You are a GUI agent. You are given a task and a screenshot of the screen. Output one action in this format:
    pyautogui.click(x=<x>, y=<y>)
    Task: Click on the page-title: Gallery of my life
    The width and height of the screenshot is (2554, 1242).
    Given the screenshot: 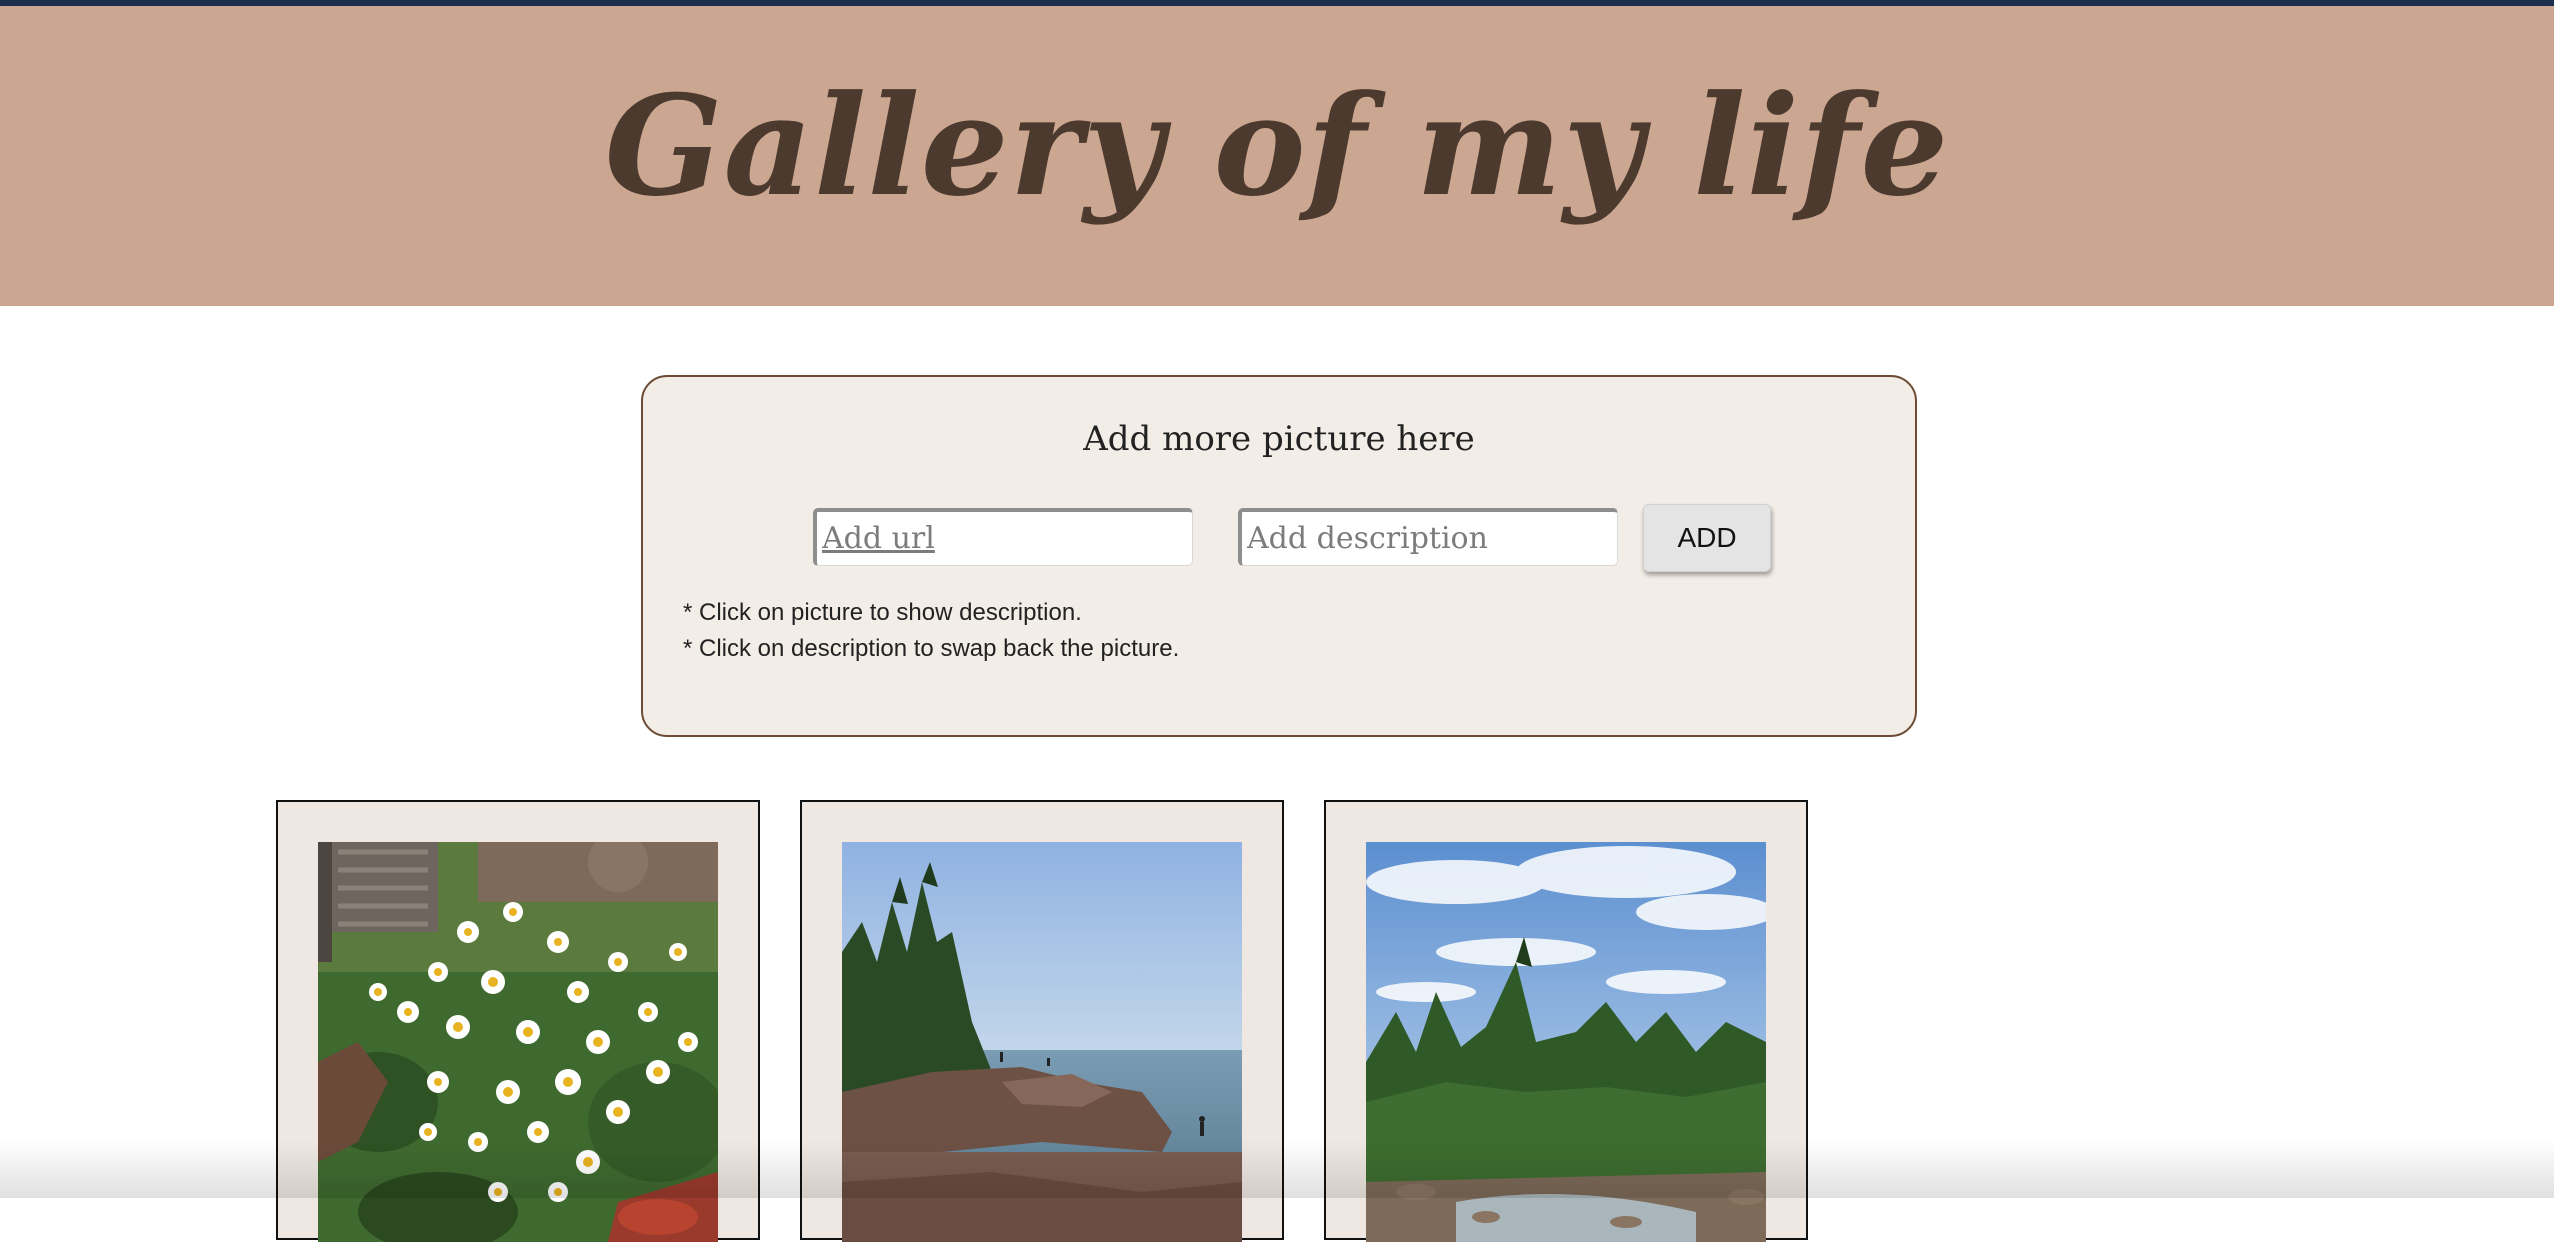 What is the action you would take?
    pyautogui.click(x=1277, y=145)
    